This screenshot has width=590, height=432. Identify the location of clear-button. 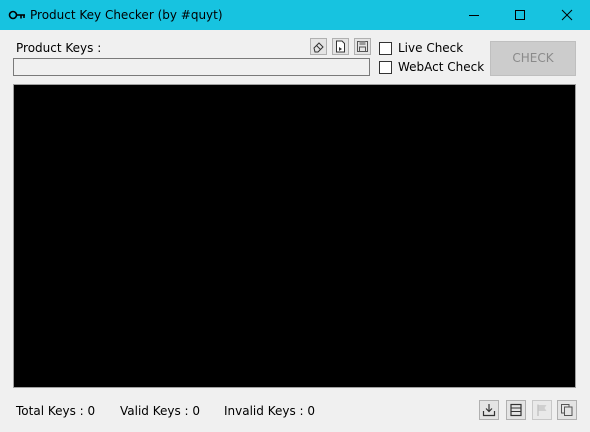
(318, 46).